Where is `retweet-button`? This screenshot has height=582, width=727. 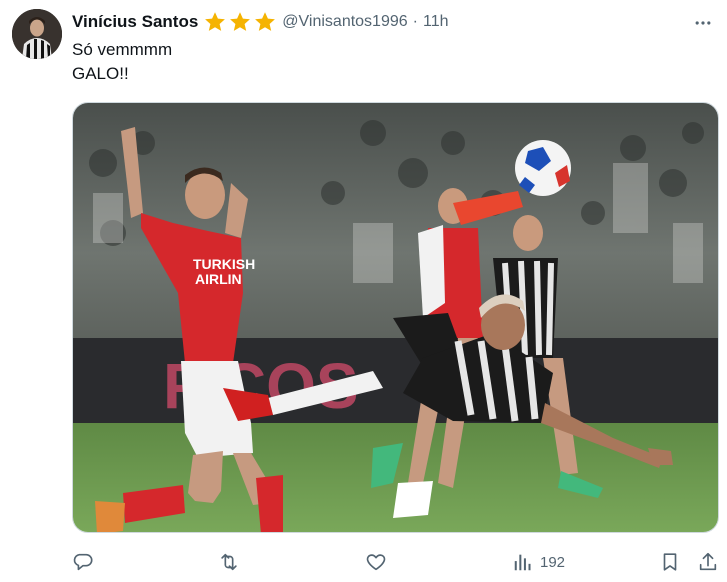 retweet-button is located at coordinates (229, 562).